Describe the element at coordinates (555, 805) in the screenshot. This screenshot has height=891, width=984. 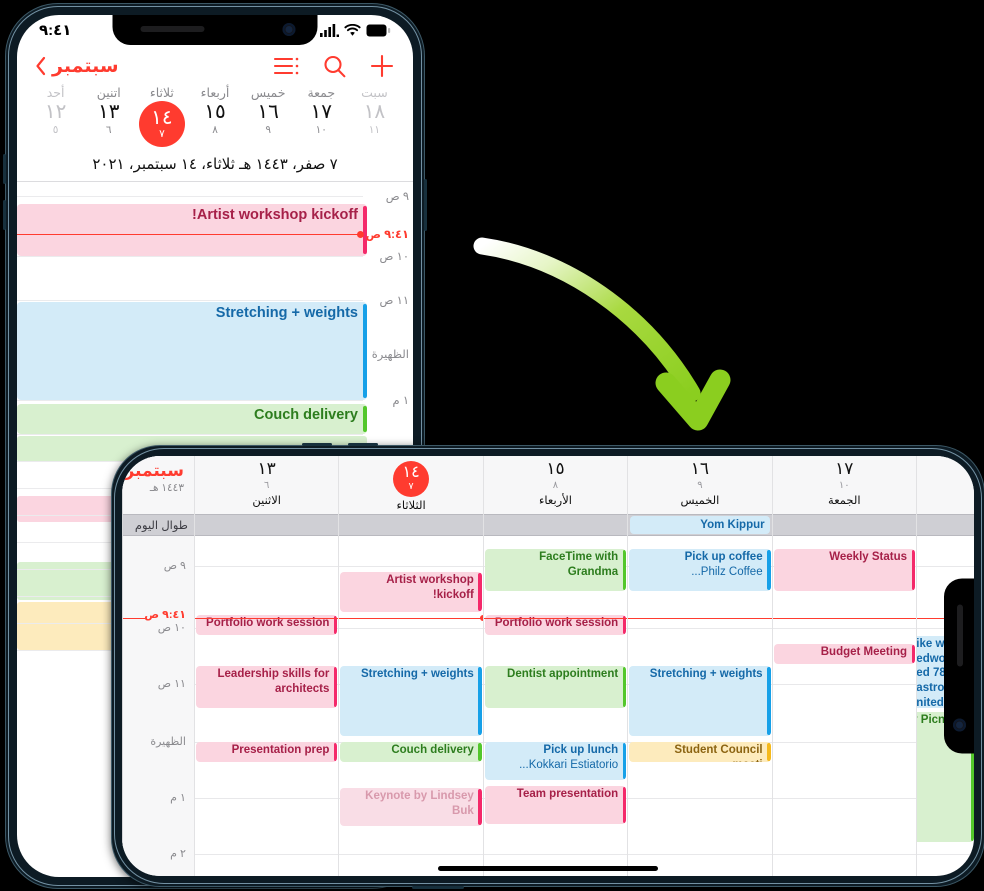
I see `calendar-event: Team presentation` at that location.